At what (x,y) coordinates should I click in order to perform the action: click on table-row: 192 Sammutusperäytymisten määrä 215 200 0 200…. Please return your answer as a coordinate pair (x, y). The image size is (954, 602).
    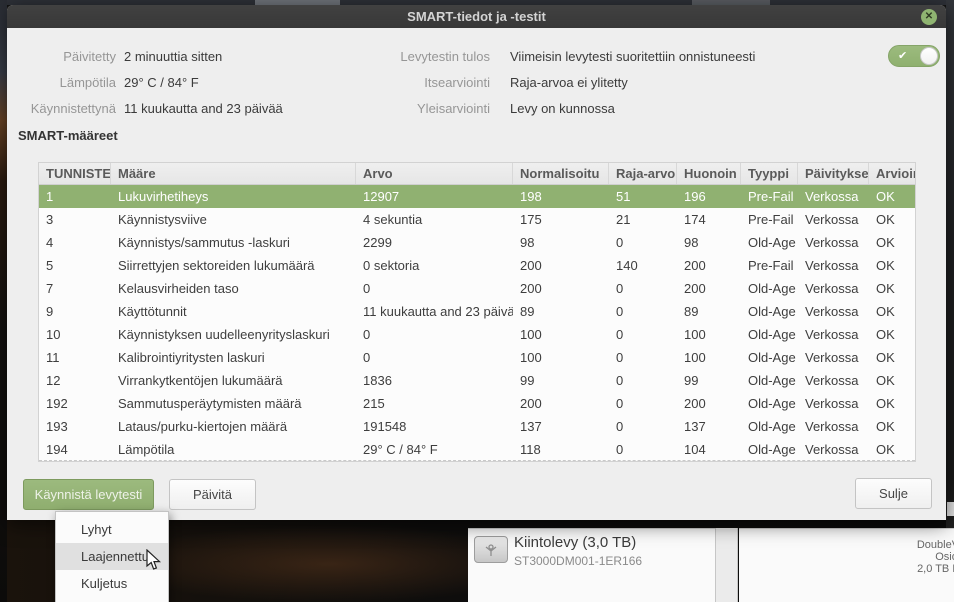
    Looking at the image, I should click on (477, 403).